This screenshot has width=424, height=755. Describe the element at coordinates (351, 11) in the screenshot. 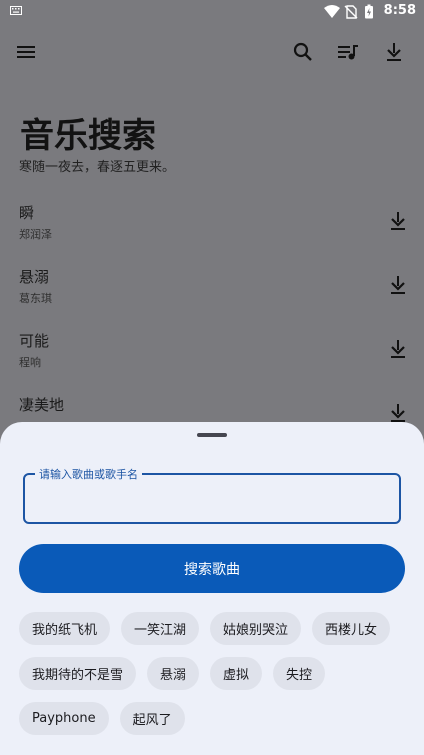

I see `no-sim-icon` at that location.